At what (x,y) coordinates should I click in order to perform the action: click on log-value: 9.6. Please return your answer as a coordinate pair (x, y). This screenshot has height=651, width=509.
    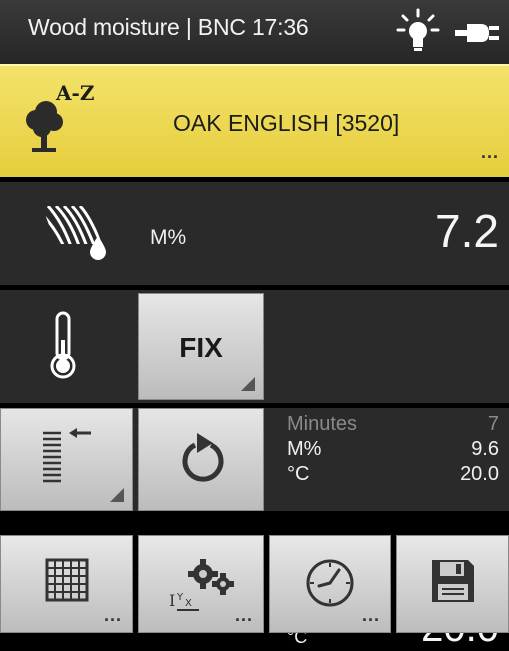
    Looking at the image, I should click on (485, 449).